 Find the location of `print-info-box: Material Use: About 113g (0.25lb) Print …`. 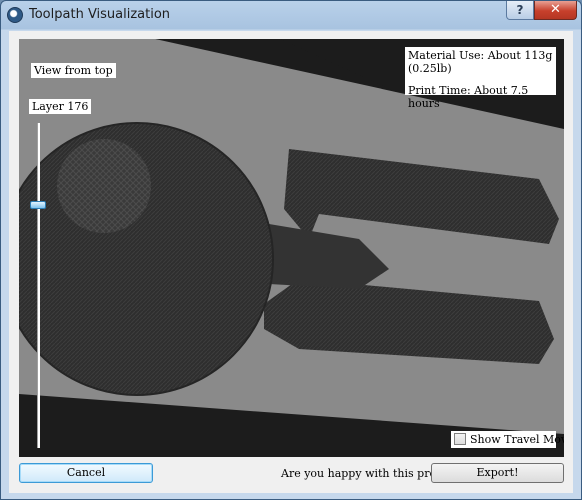

print-info-box: Material Use: About 113g (0.25lb) Print … is located at coordinates (480, 78).